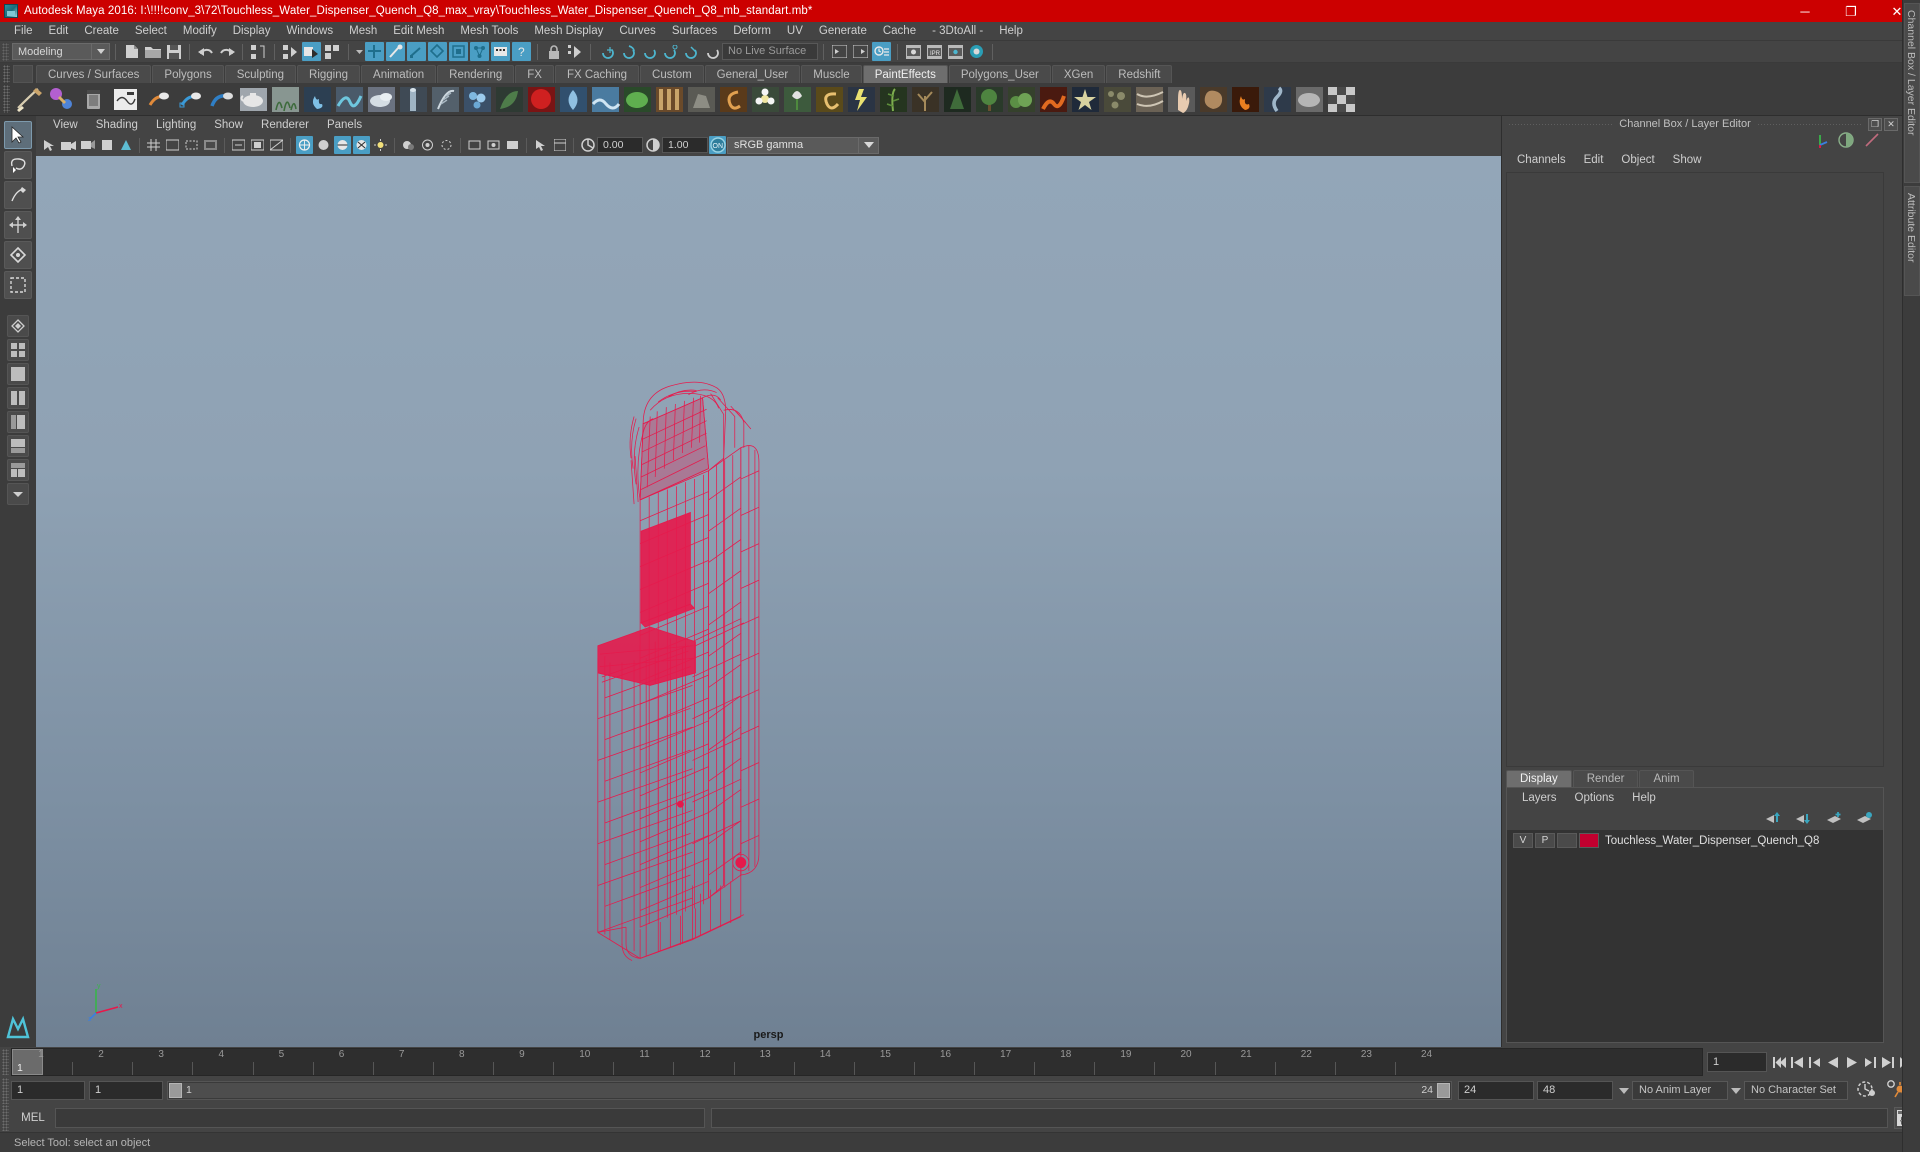 The height and width of the screenshot is (1152, 1920). I want to click on snap-curves-icon, so click(627, 51).